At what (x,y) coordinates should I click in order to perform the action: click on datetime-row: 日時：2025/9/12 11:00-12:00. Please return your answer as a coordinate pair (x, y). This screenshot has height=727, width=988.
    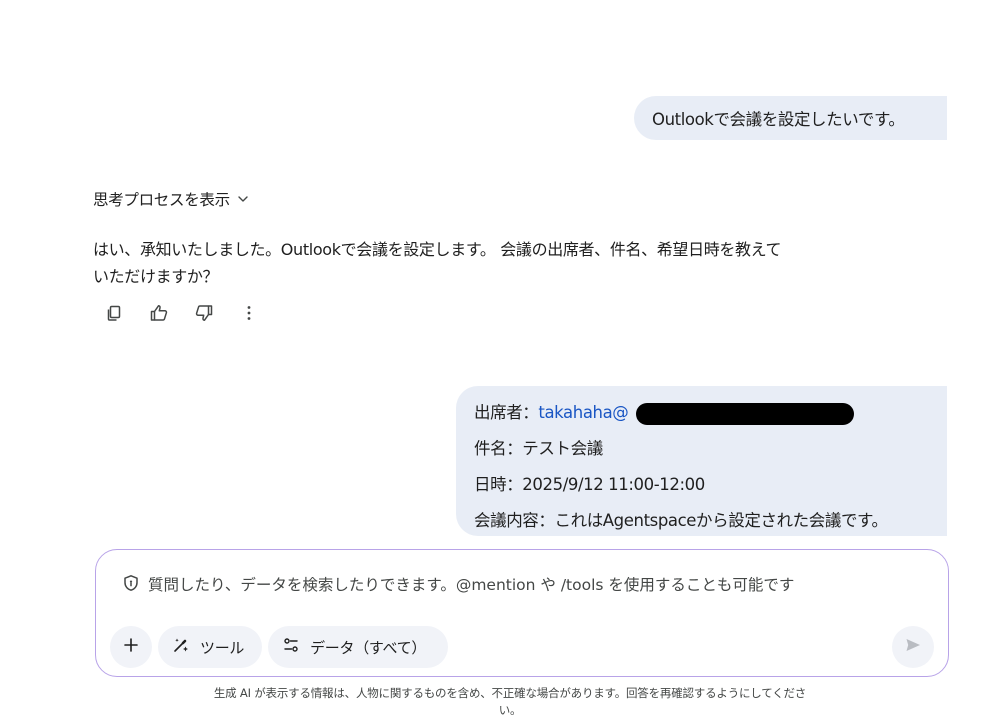
    Looking at the image, I should click on (589, 484).